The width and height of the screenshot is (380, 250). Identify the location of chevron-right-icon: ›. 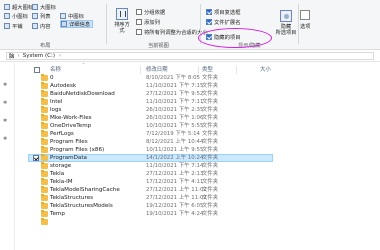
(60, 56).